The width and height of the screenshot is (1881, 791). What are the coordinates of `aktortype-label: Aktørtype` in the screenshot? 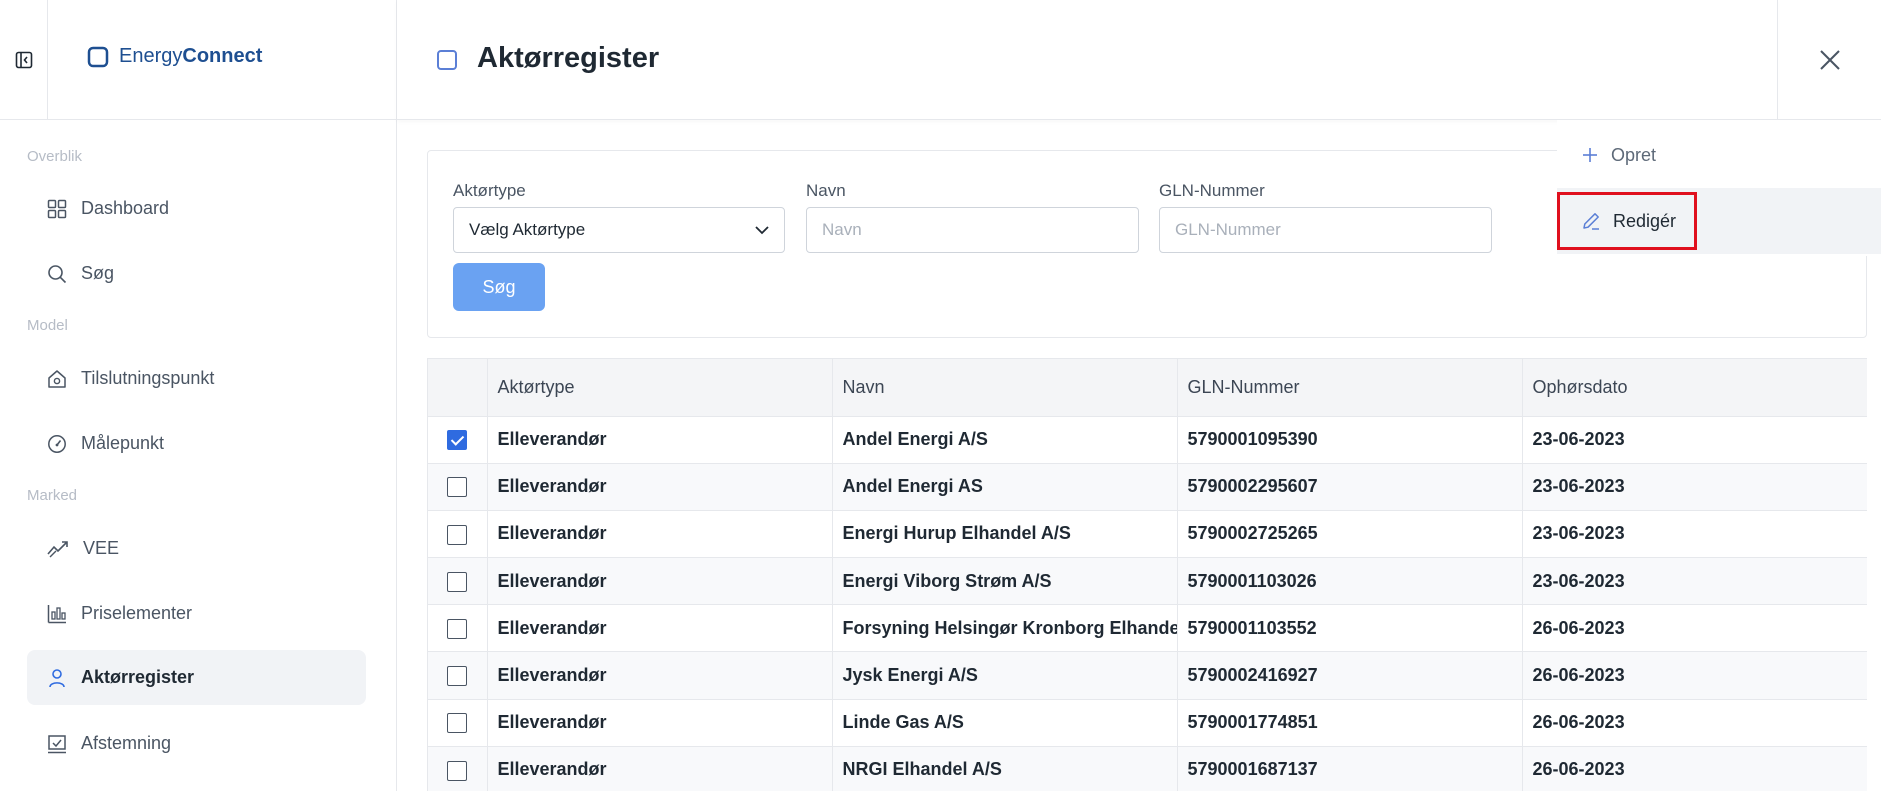 It's located at (489, 190).